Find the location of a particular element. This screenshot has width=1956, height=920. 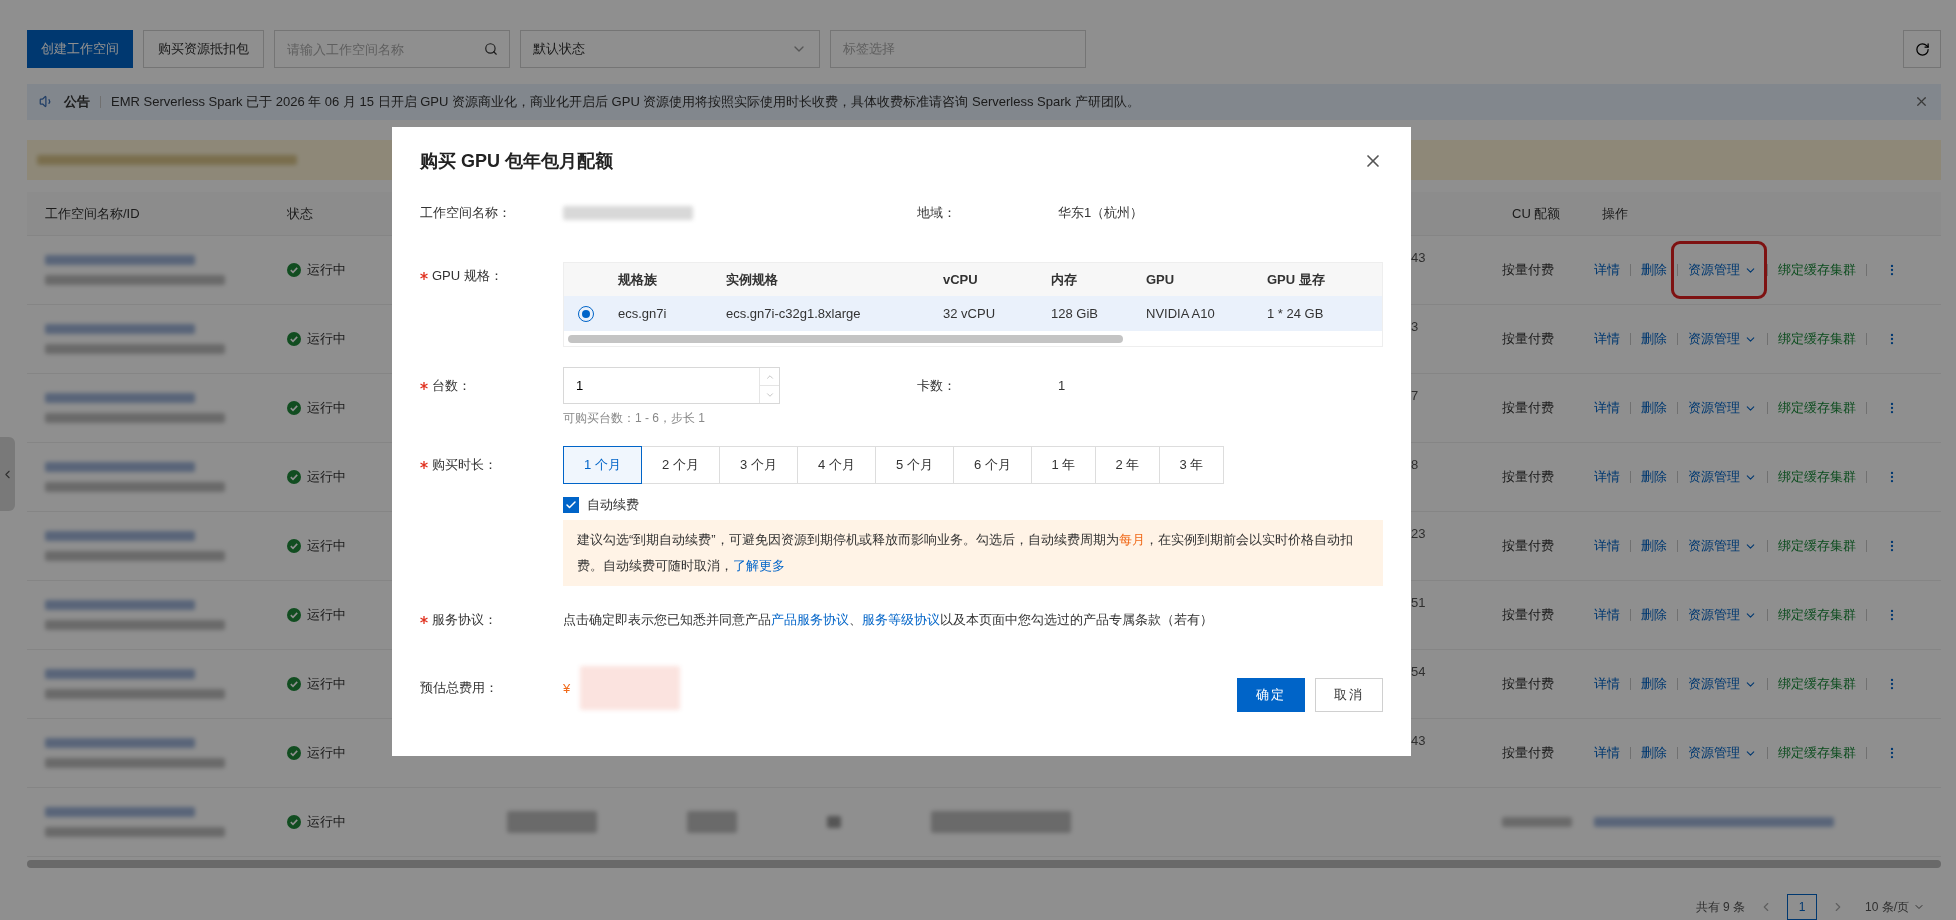

column-header: CU 配额 is located at coordinates (1536, 213).